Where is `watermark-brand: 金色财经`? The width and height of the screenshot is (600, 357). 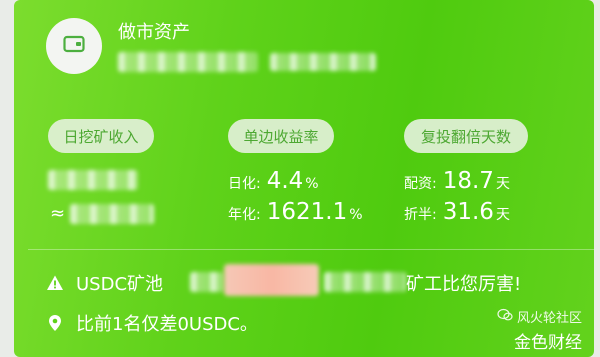 watermark-brand: 金色财经 is located at coordinates (548, 340).